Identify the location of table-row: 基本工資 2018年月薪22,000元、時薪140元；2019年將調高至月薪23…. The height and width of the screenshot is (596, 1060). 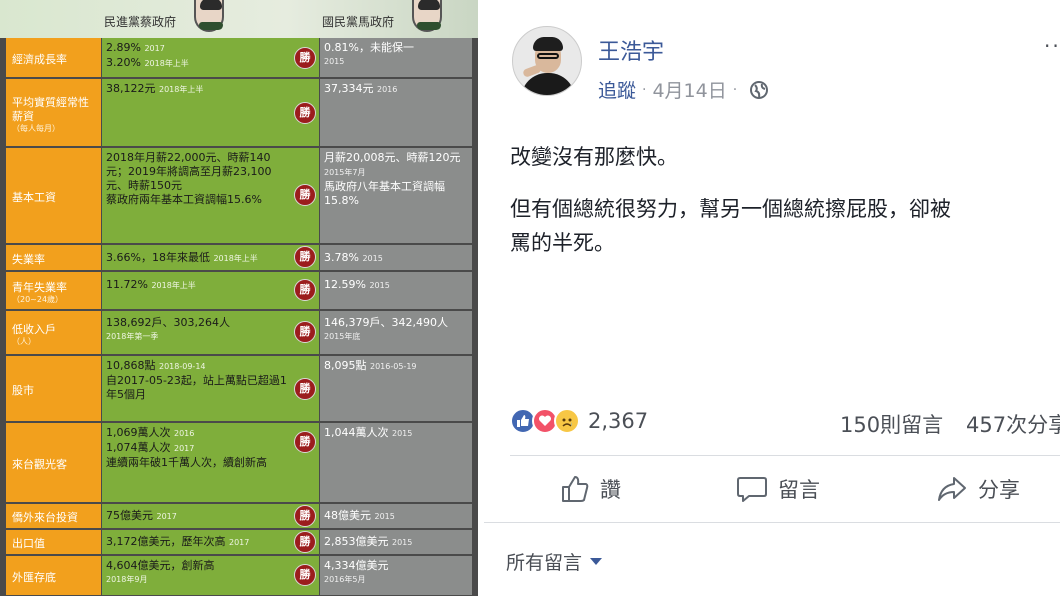
(239, 196).